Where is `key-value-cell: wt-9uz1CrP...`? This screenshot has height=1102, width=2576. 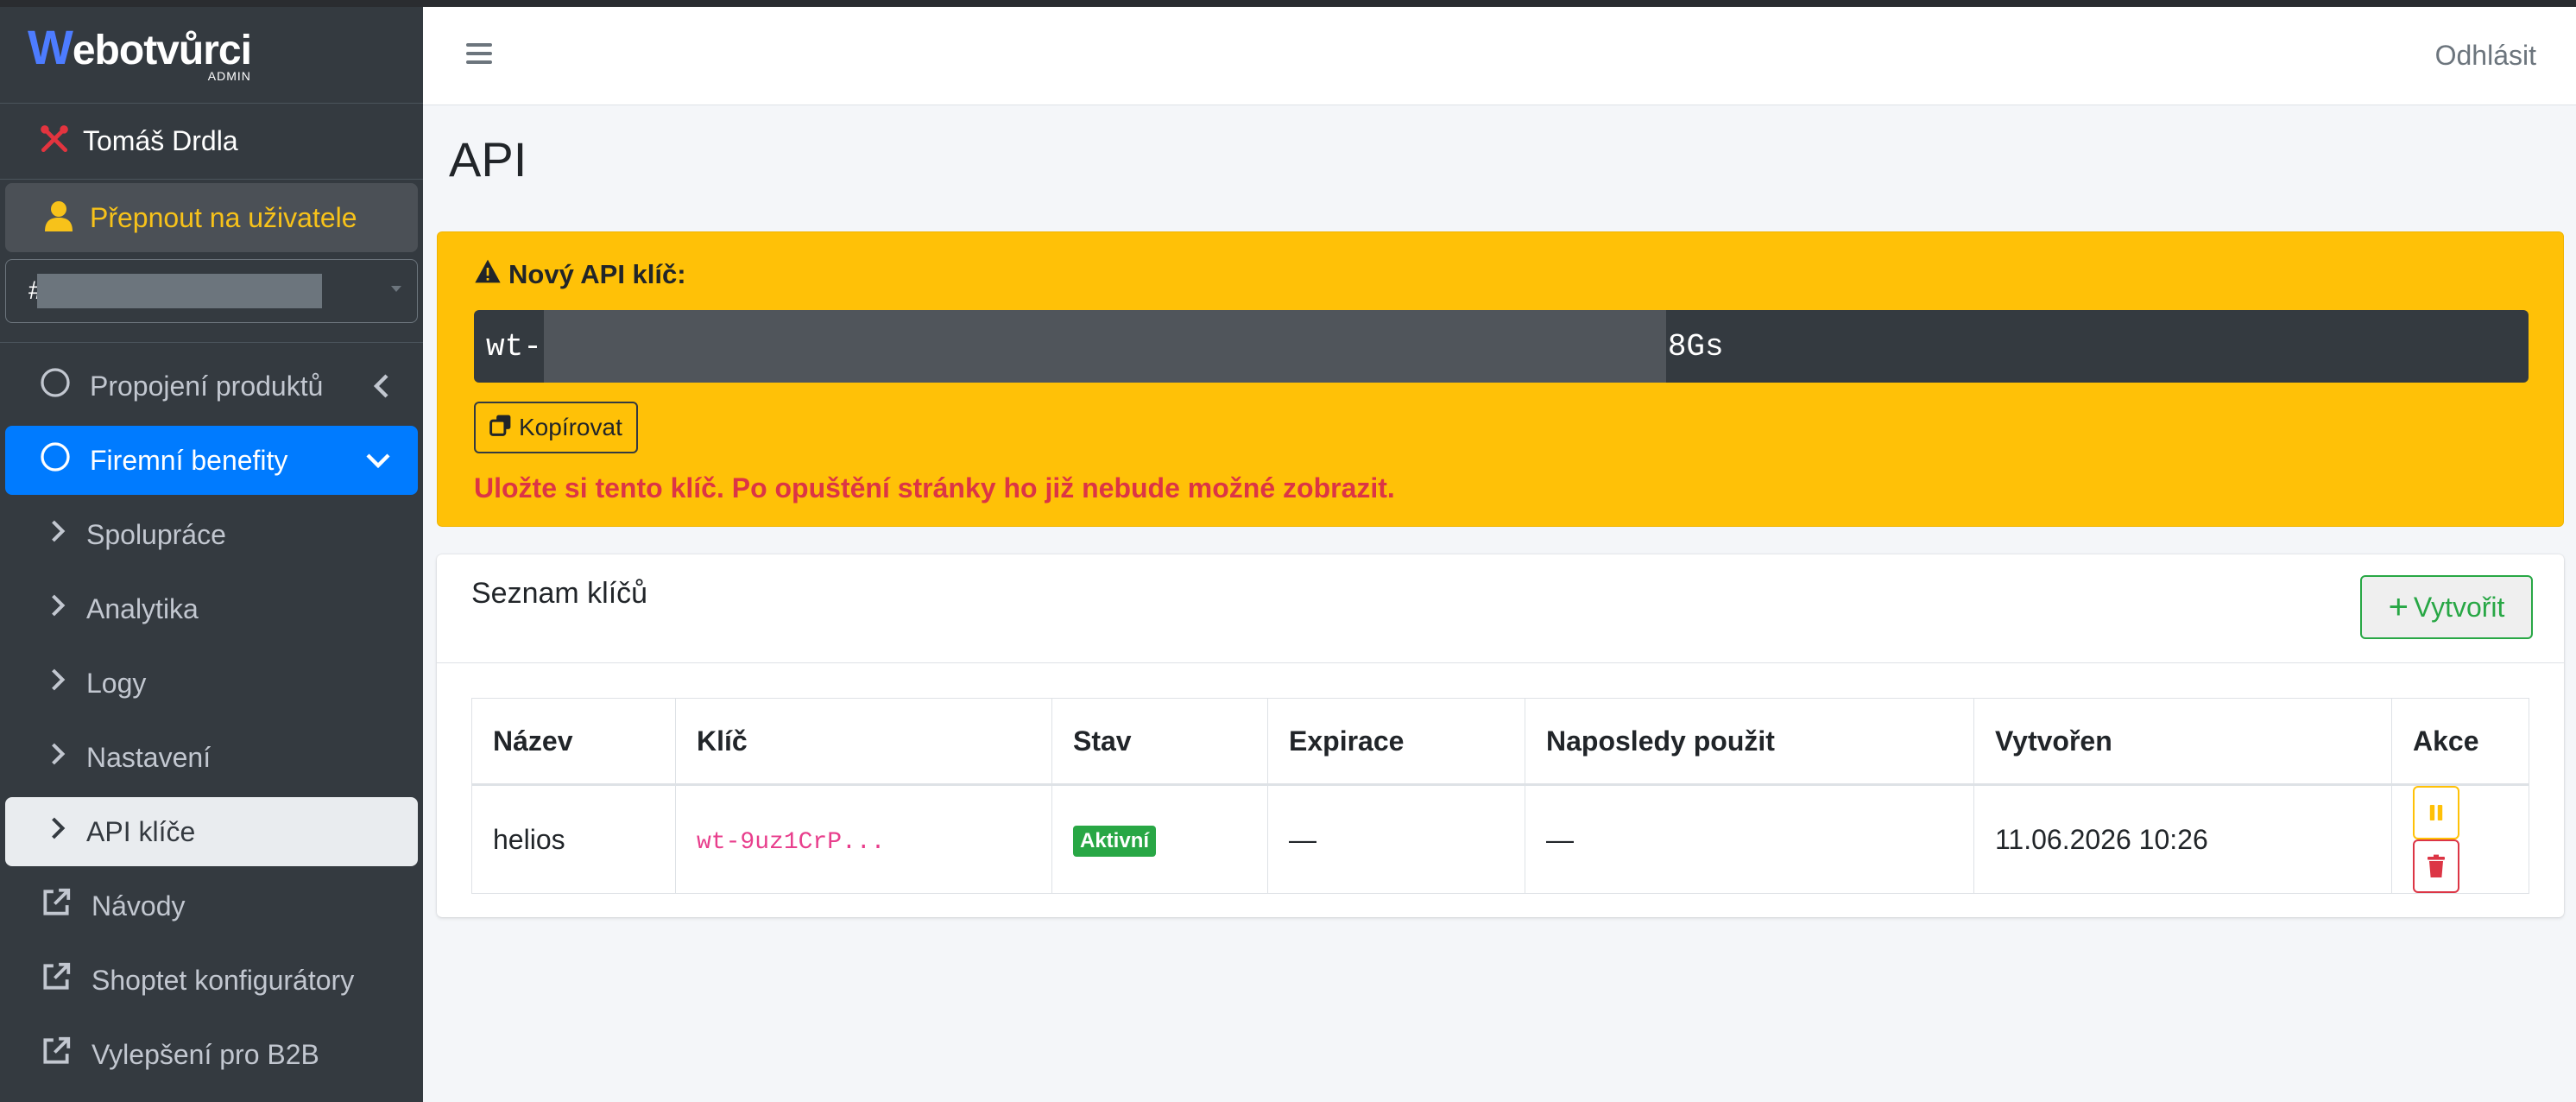 key-value-cell: wt-9uz1CrP... is located at coordinates (863, 839).